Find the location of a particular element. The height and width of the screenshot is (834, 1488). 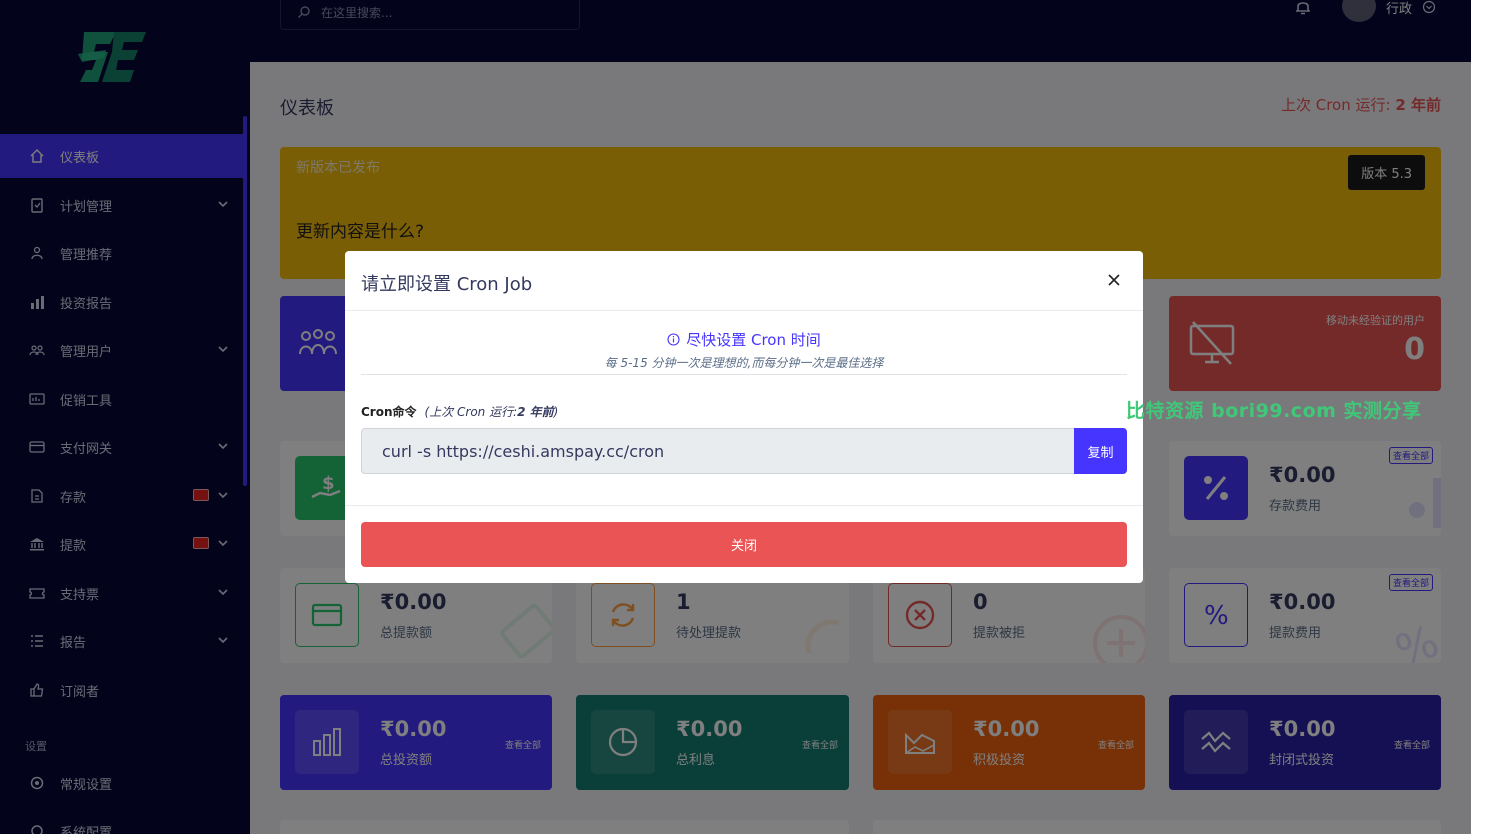

cron-command-label: Cron命令 (上次 Cron 运行:2 年前) is located at coordinates (459, 411).